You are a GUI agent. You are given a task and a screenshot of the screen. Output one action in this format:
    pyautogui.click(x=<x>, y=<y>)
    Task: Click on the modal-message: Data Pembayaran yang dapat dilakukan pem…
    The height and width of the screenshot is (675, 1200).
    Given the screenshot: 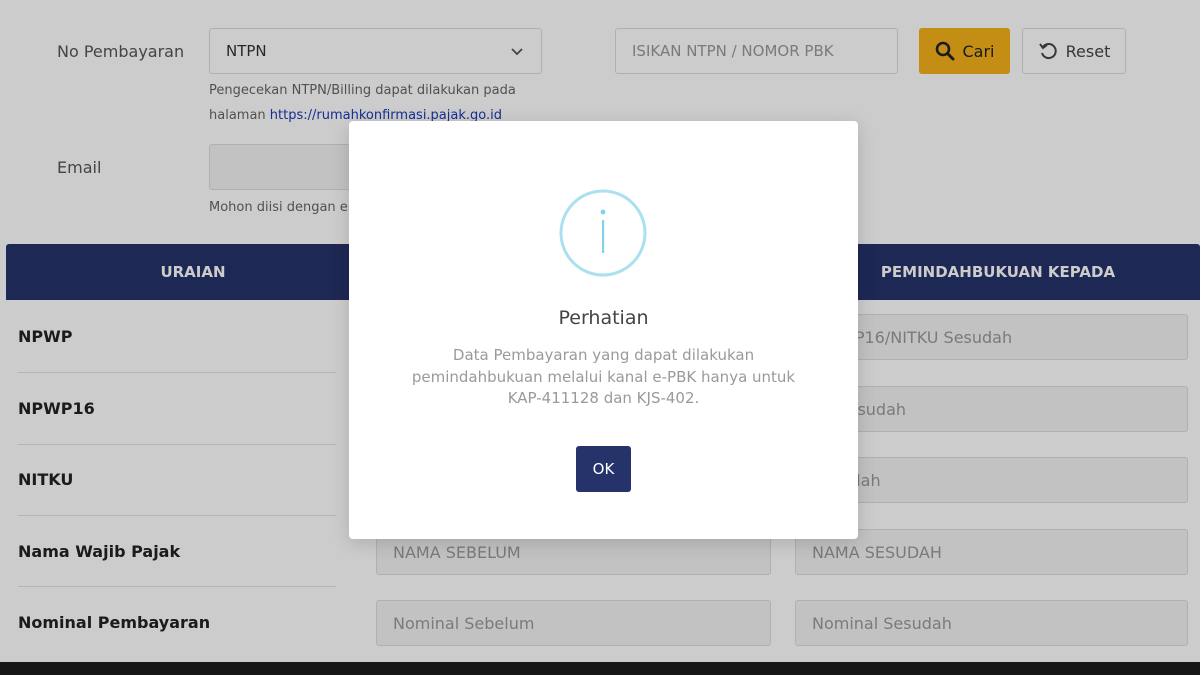 What is the action you would take?
    pyautogui.click(x=603, y=376)
    